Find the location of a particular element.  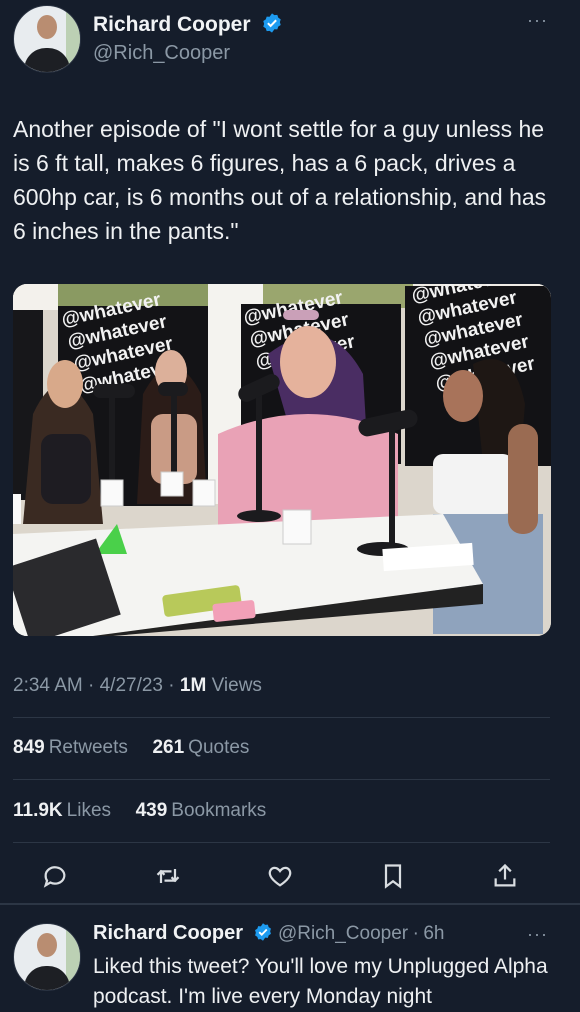

likes-link: 11.9K Likes is located at coordinates (64, 810).